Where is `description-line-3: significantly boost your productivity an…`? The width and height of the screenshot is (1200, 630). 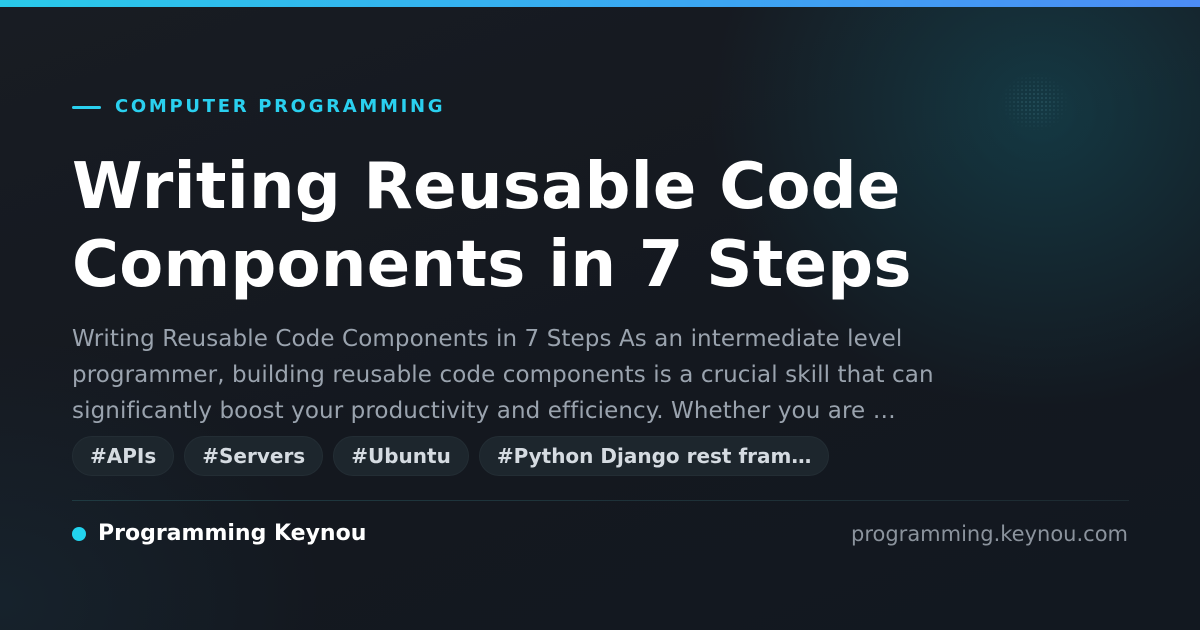
description-line-3: significantly boost your productivity an… is located at coordinates (484, 411).